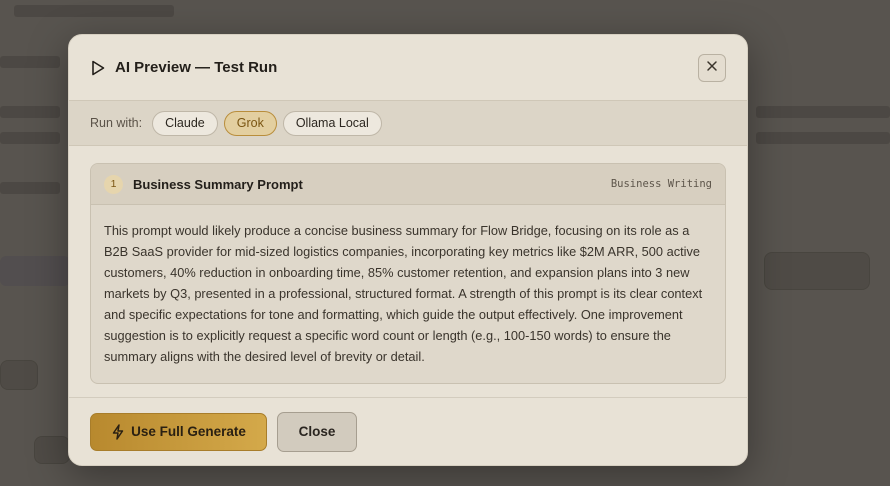  Describe the element at coordinates (408, 431) in the screenshot. I see `modal-footer: Use Full Generate Close` at that location.